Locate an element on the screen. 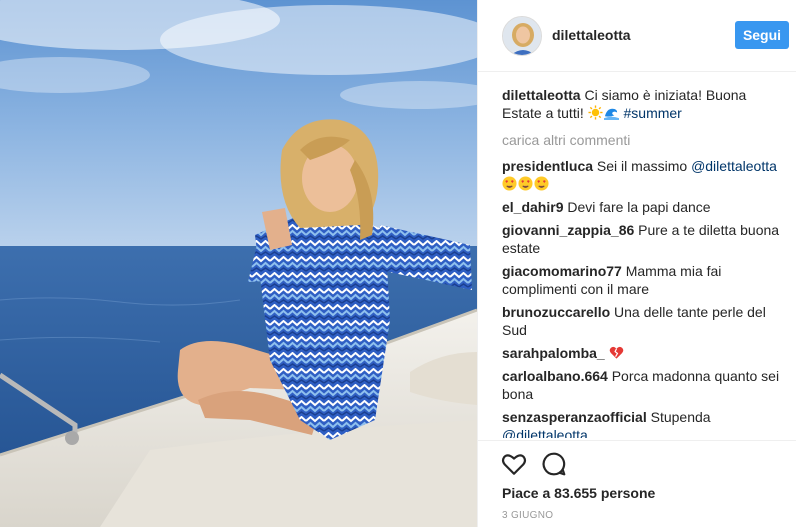  header-username: dilettaleotta is located at coordinates (591, 35).